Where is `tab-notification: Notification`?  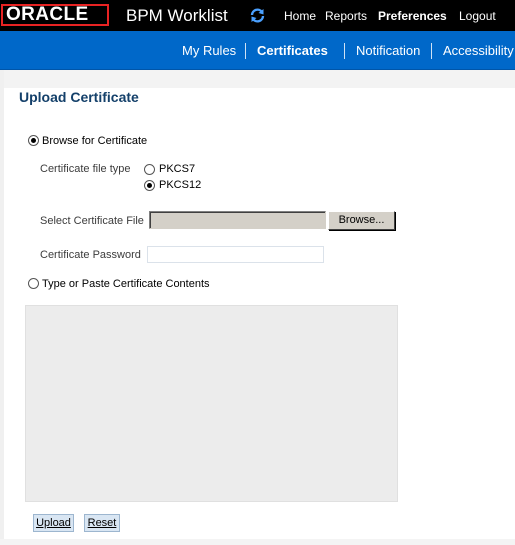 tab-notification: Notification is located at coordinates (388, 50).